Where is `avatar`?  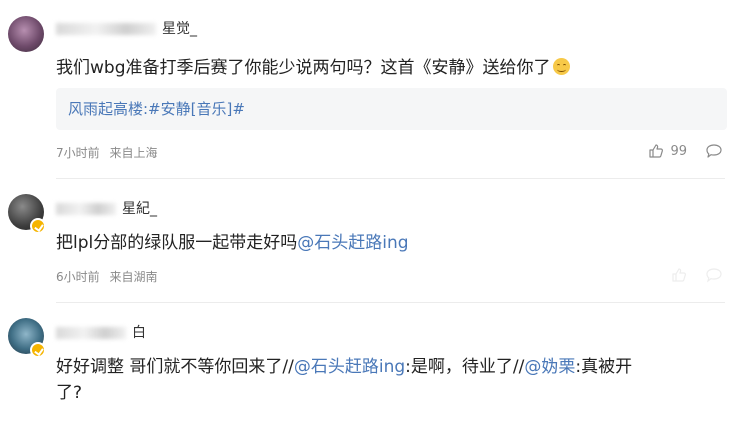 avatar is located at coordinates (26, 34).